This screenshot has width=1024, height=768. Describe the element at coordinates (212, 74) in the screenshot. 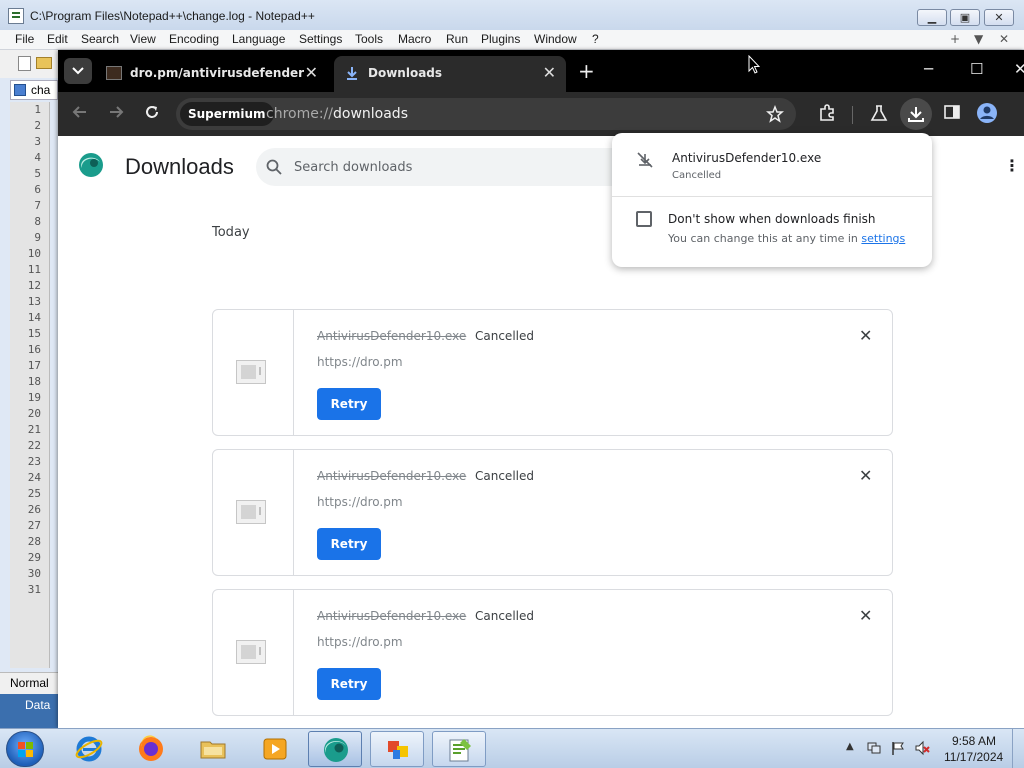

I see `tab-antivirusdefender: dro.pm/antivirusdefender ✕` at that location.